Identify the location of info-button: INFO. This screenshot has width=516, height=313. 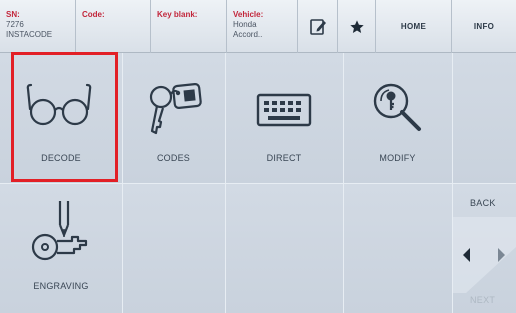
(484, 26).